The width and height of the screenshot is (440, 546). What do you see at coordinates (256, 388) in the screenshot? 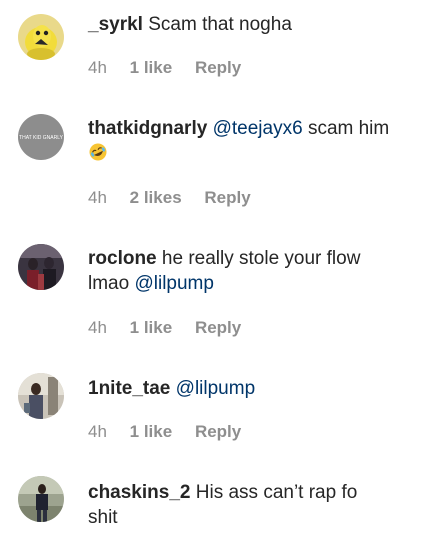
I see `comment-body: 1nite_tae @lilpump` at bounding box center [256, 388].